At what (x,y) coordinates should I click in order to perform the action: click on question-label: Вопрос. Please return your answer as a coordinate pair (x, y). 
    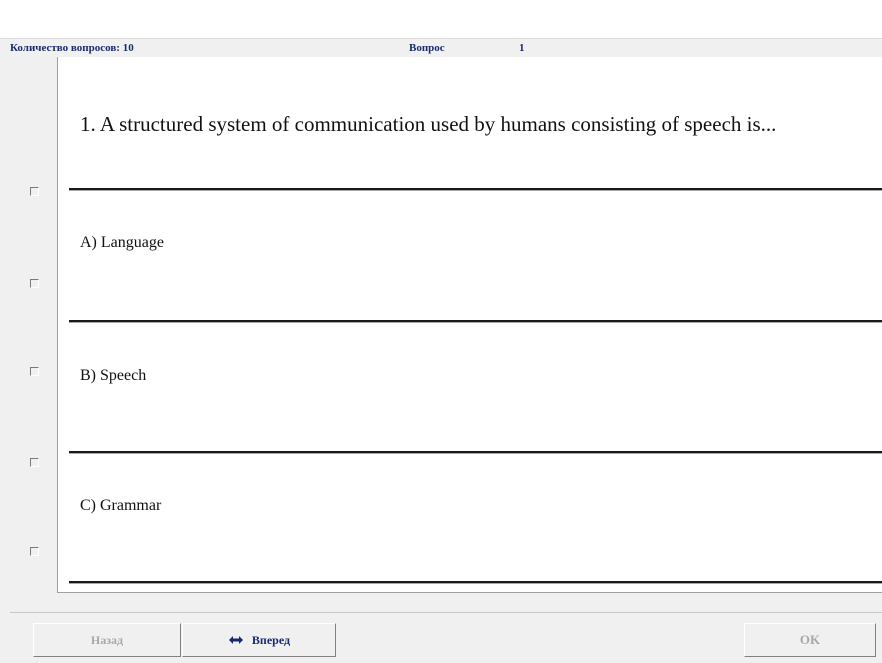
    Looking at the image, I should click on (427, 48).